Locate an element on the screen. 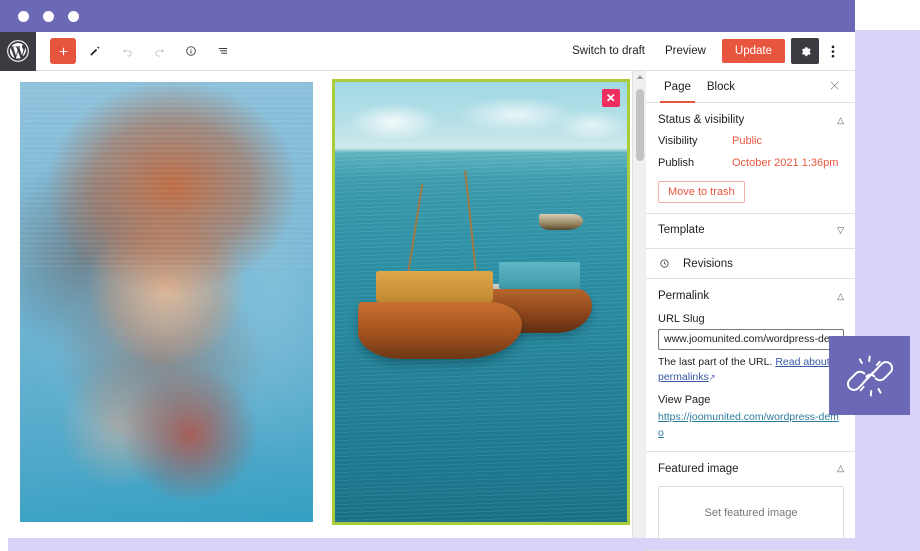 The image size is (920, 551). publish-value: October 2021 1:36pm is located at coordinates (785, 163).